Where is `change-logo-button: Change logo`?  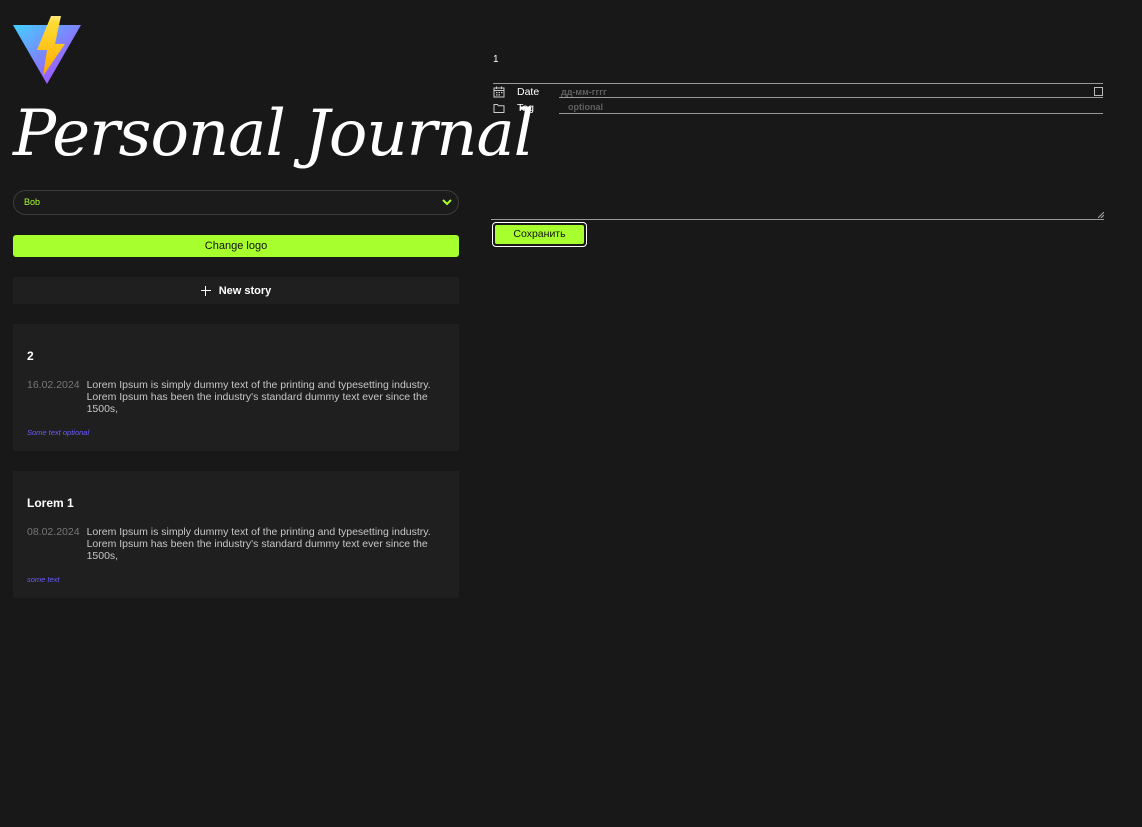 change-logo-button: Change logo is located at coordinates (236, 246).